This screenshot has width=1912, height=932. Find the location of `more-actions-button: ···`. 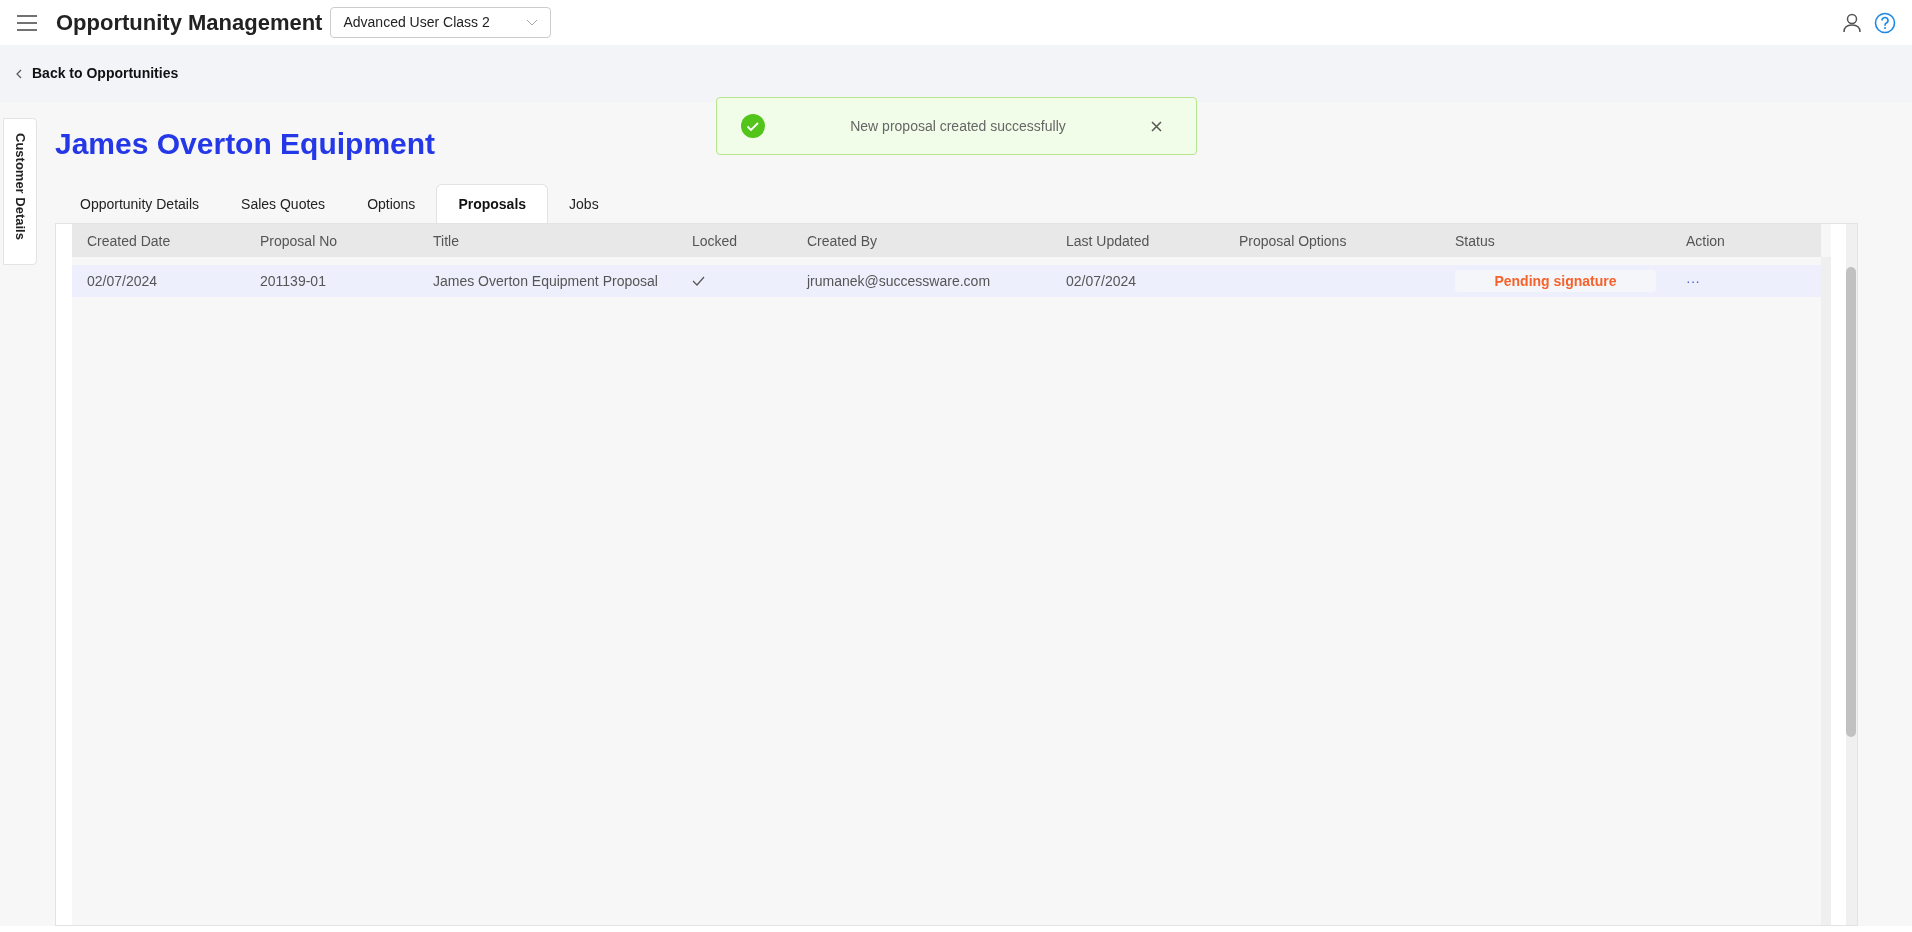

more-actions-button: ··· is located at coordinates (1693, 281).